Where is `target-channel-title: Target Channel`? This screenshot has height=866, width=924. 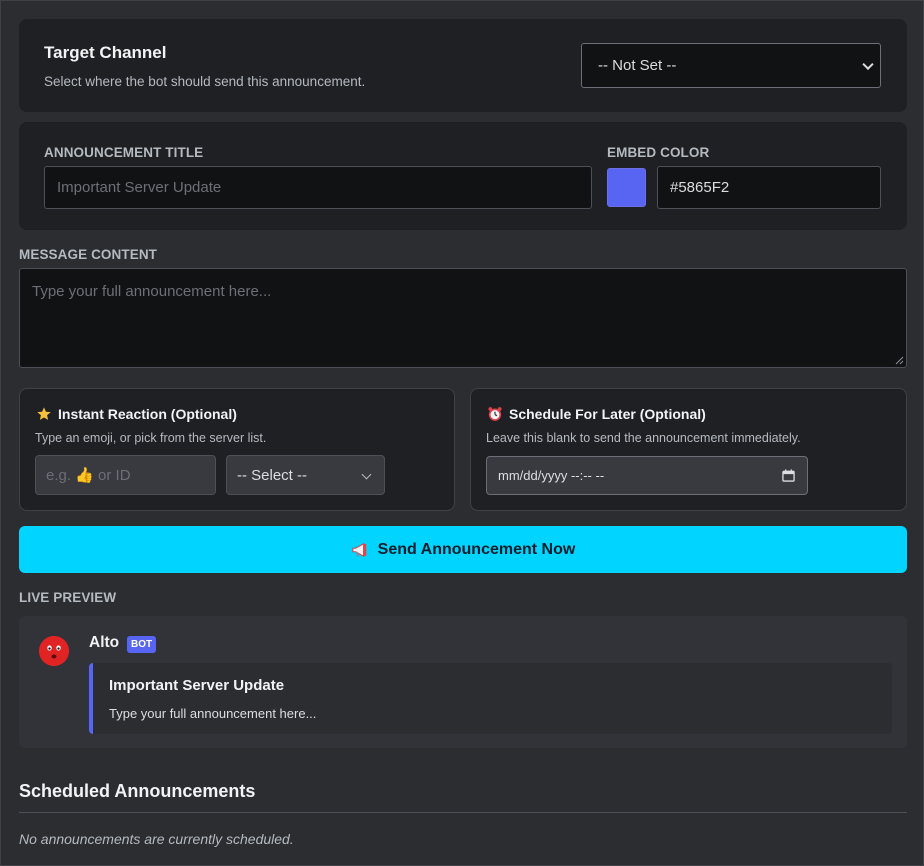 target-channel-title: Target Channel is located at coordinates (105, 52).